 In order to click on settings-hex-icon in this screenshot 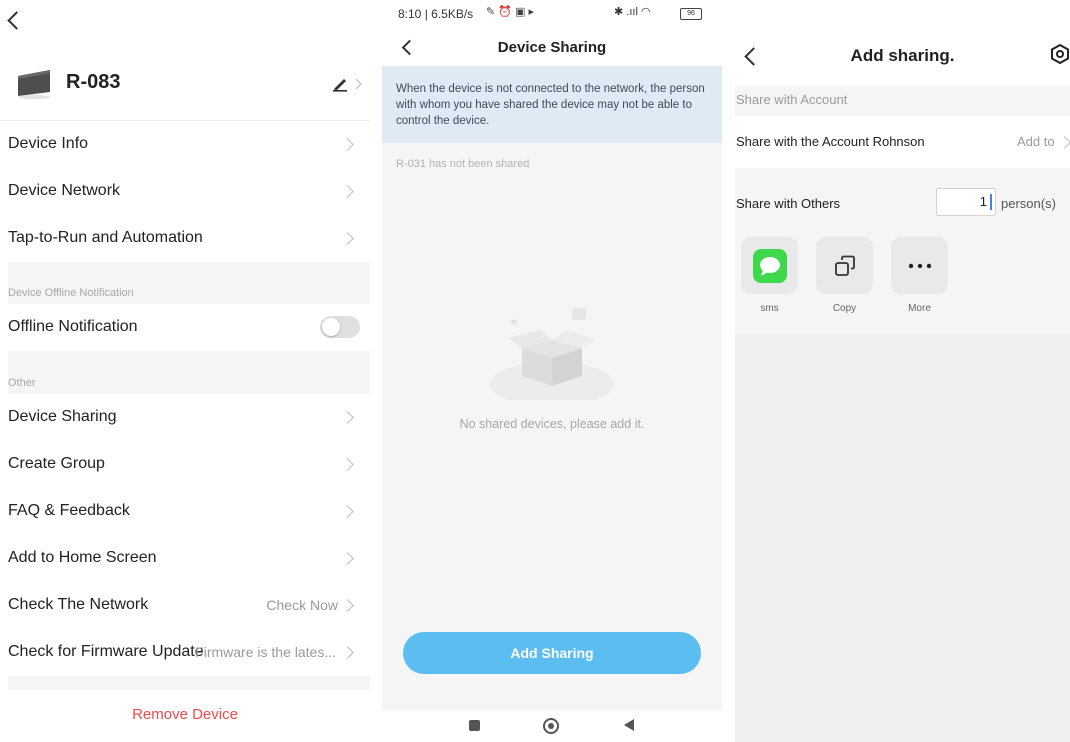, I will do `click(1060, 56)`.